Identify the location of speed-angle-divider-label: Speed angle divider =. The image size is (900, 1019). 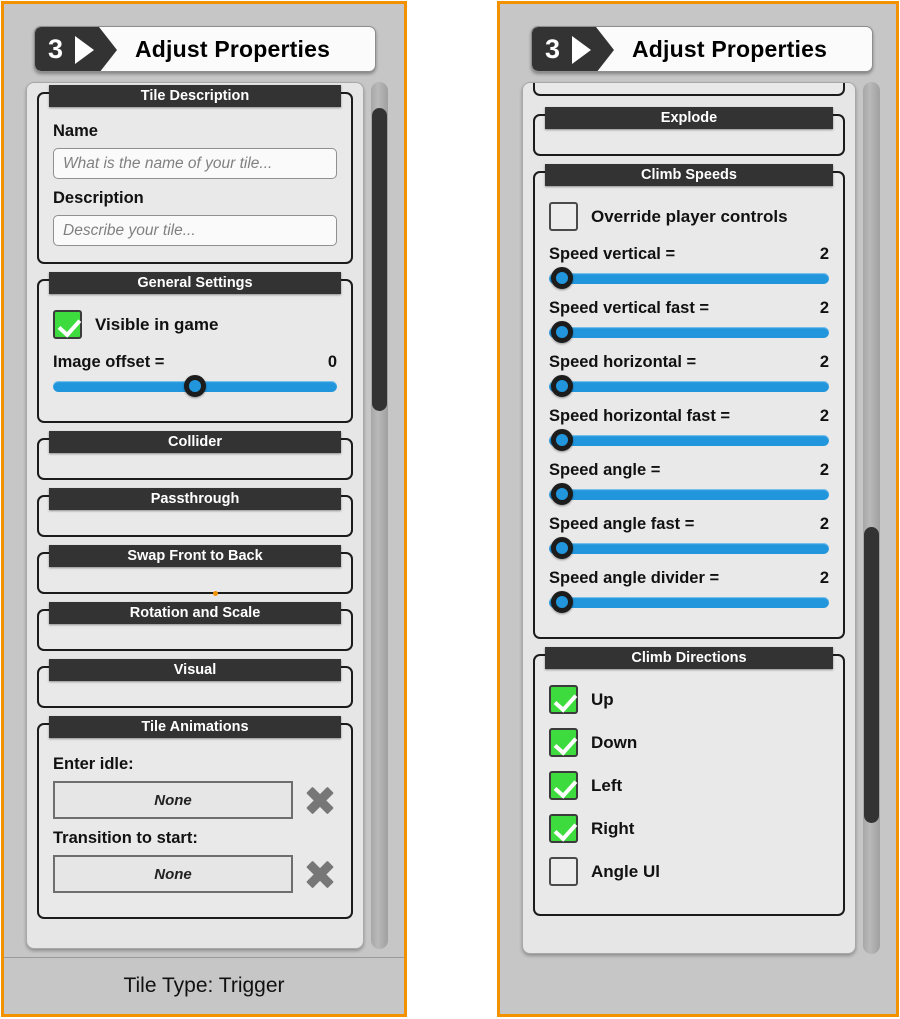
(634, 578).